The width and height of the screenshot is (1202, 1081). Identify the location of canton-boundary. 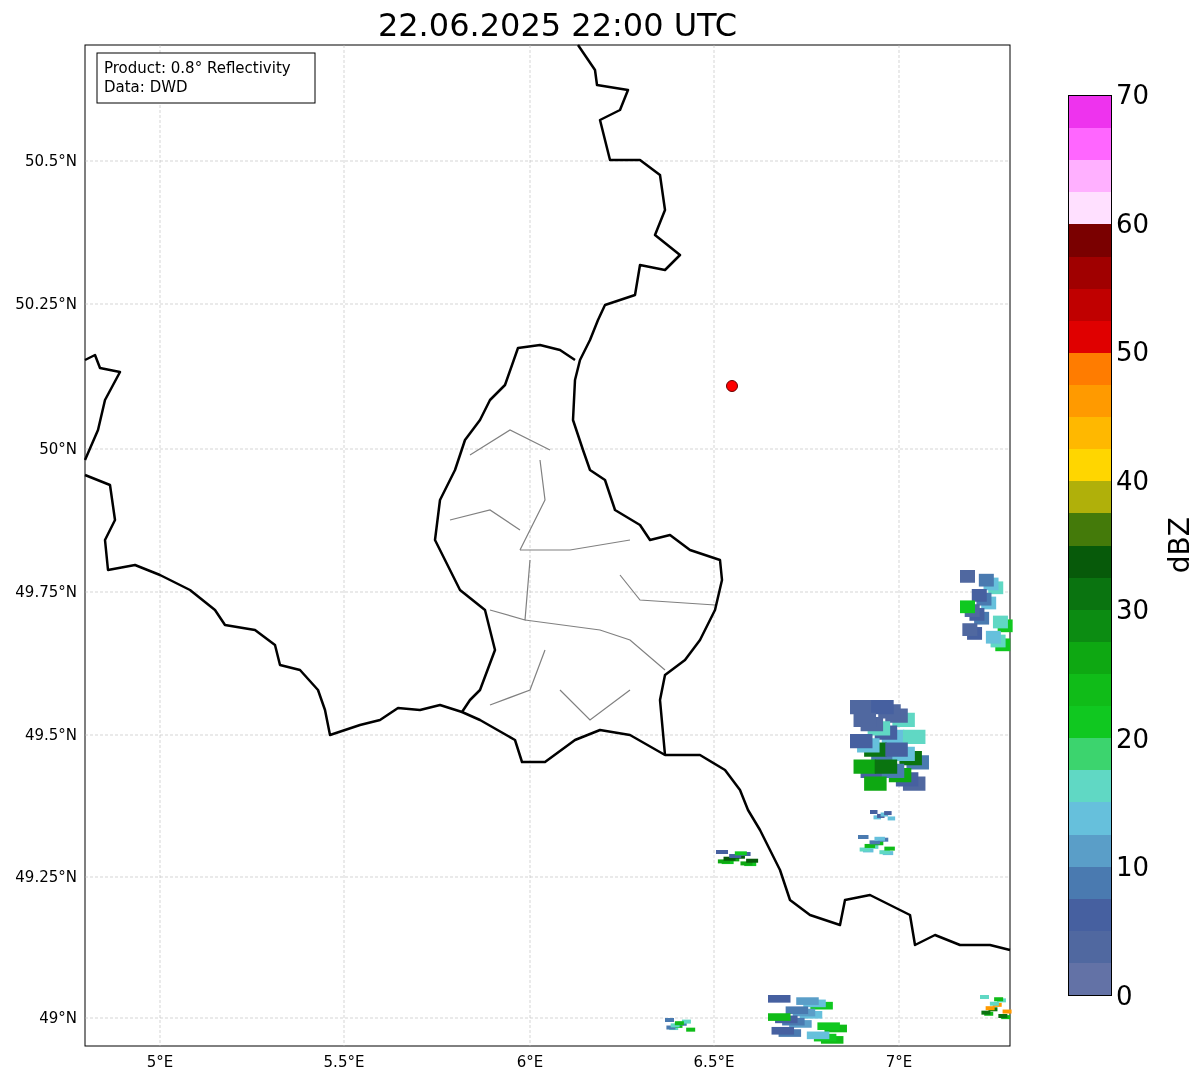
(595, 705).